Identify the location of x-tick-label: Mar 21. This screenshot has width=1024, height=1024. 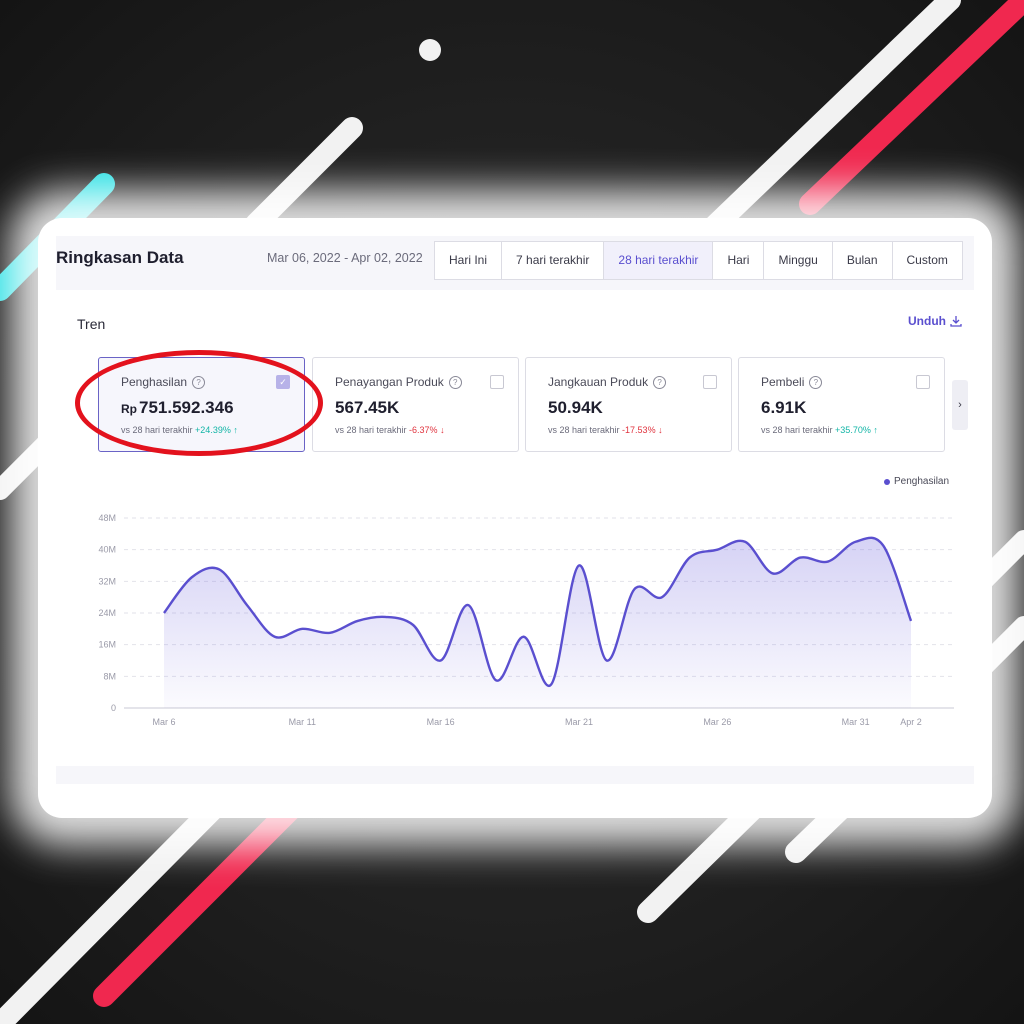
(579, 722).